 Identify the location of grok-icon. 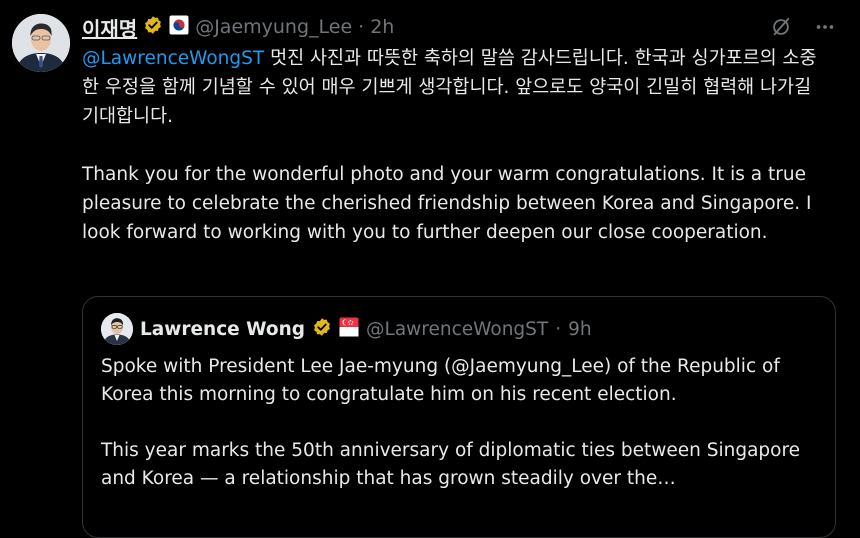
(781, 27).